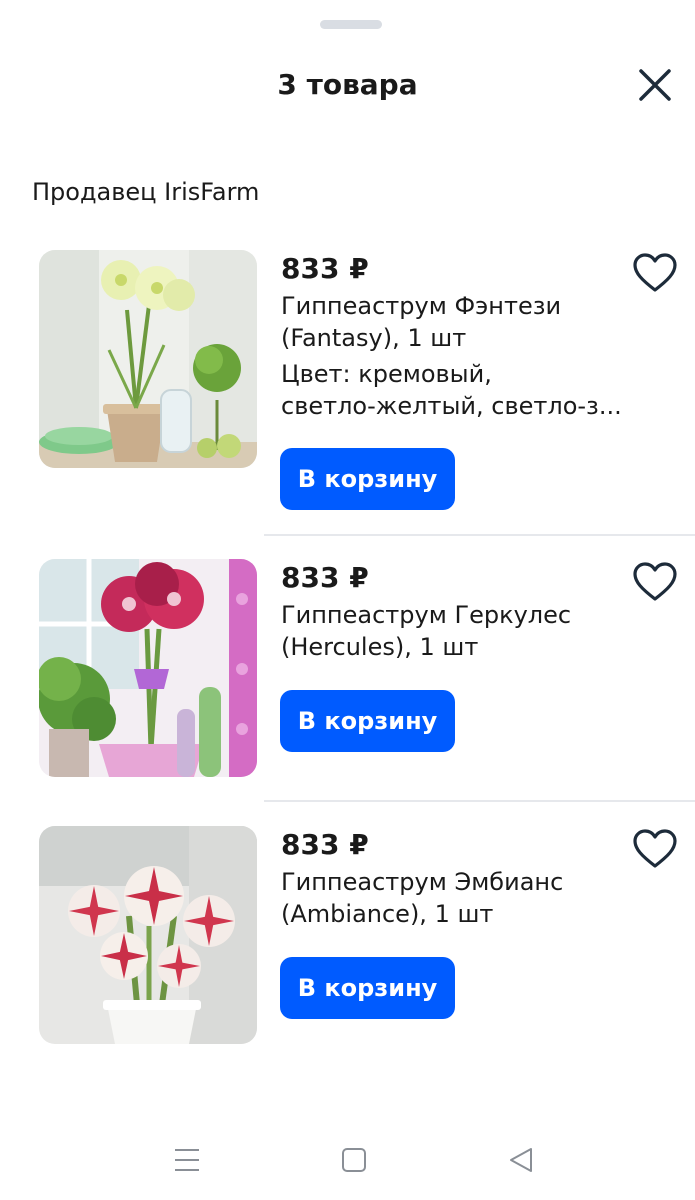 The height and width of the screenshot is (1200, 695). I want to click on product-name-line: Гиппеаструм Фэнтези, so click(421, 306).